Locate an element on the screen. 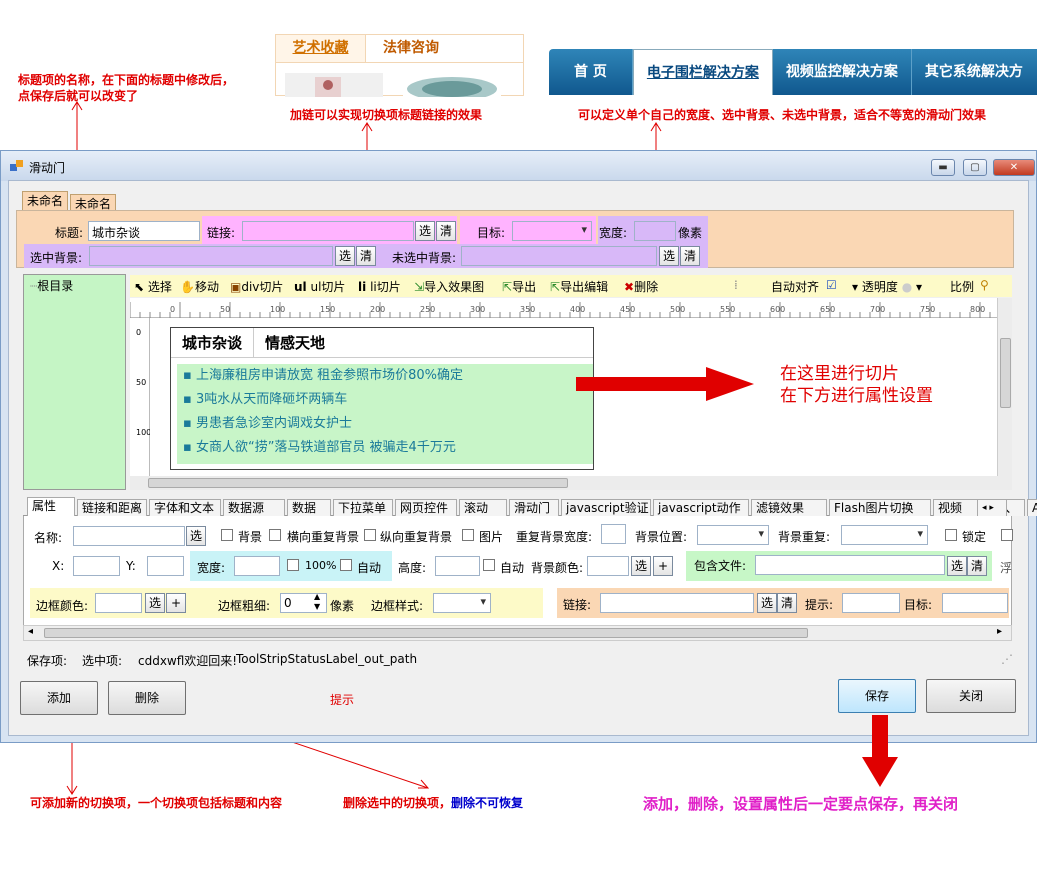 The image size is (1037, 893). include-select-button: 选 is located at coordinates (957, 566).